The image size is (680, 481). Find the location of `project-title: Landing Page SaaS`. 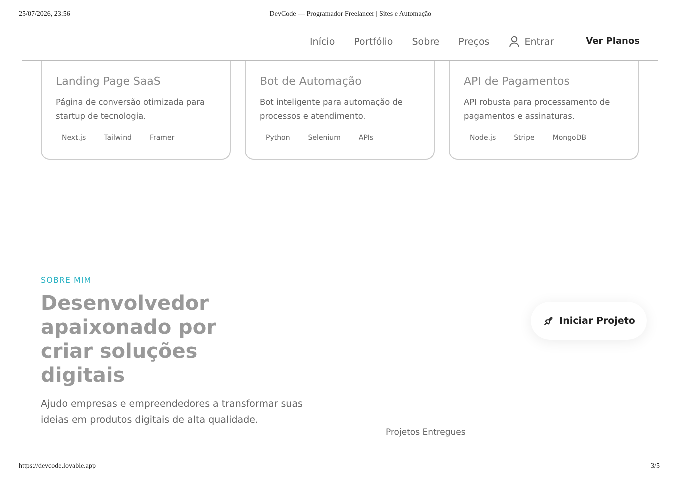

project-title: Landing Page SaaS is located at coordinates (109, 81).